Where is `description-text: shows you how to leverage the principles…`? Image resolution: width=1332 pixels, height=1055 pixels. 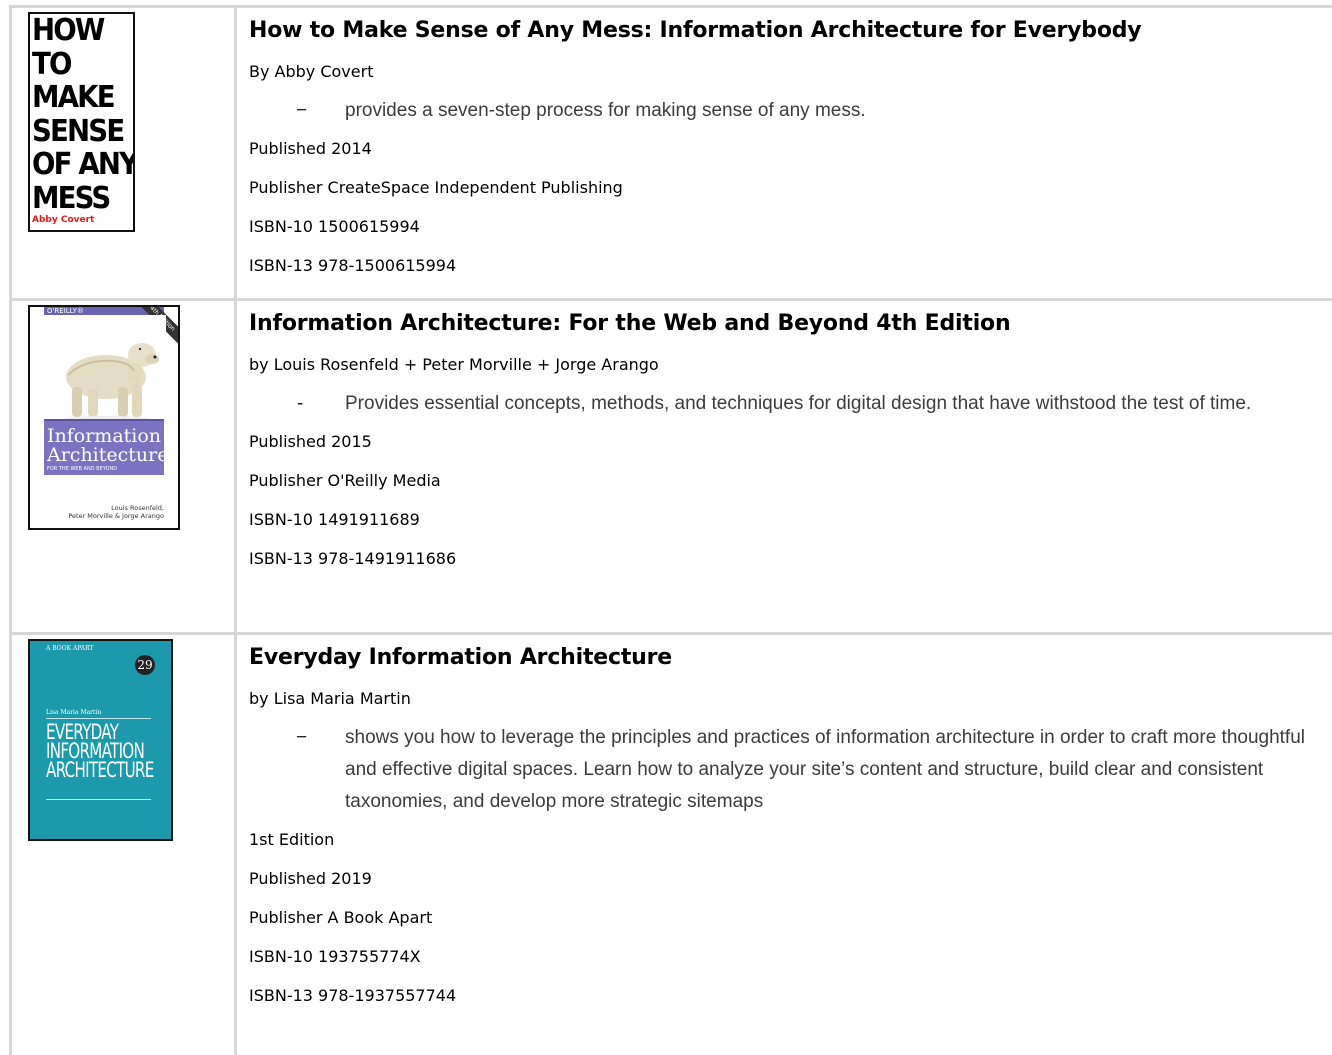 description-text: shows you how to leverage the principles… is located at coordinates (825, 769).